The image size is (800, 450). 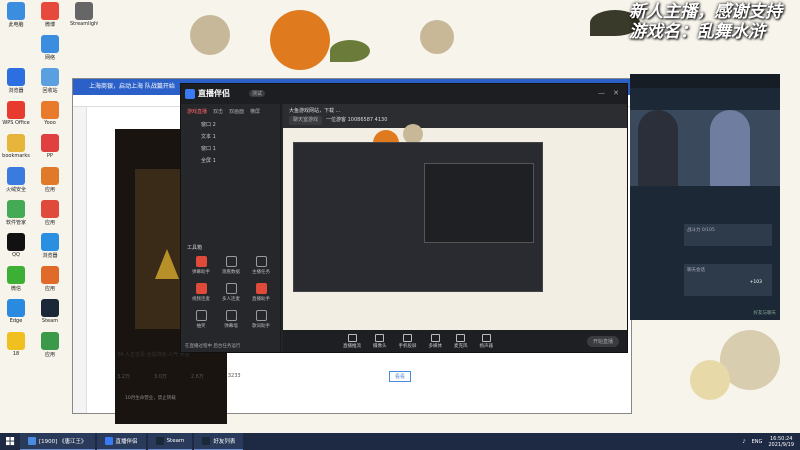 What do you see at coordinates (616, 93) in the screenshot?
I see `close-icon: ✕` at bounding box center [616, 93].